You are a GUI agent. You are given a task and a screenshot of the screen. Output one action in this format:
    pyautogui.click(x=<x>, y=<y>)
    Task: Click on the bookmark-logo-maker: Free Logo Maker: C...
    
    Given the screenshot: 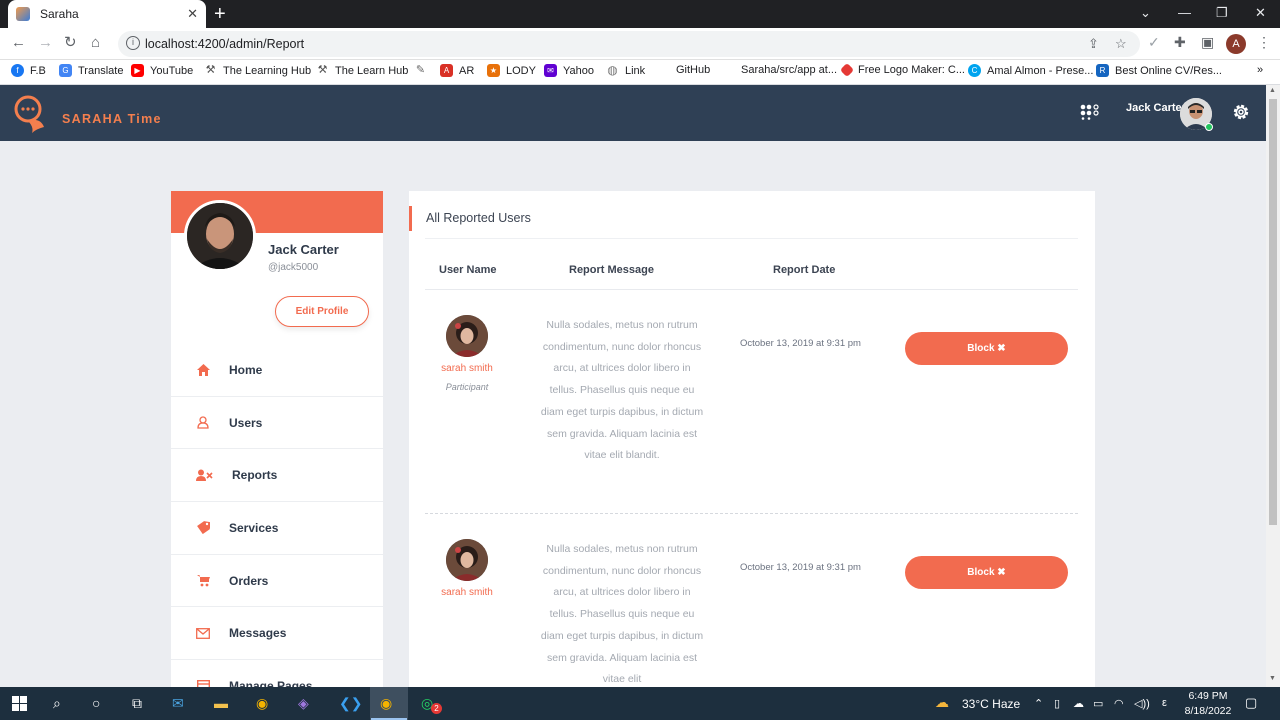 What is the action you would take?
    pyautogui.click(x=902, y=70)
    